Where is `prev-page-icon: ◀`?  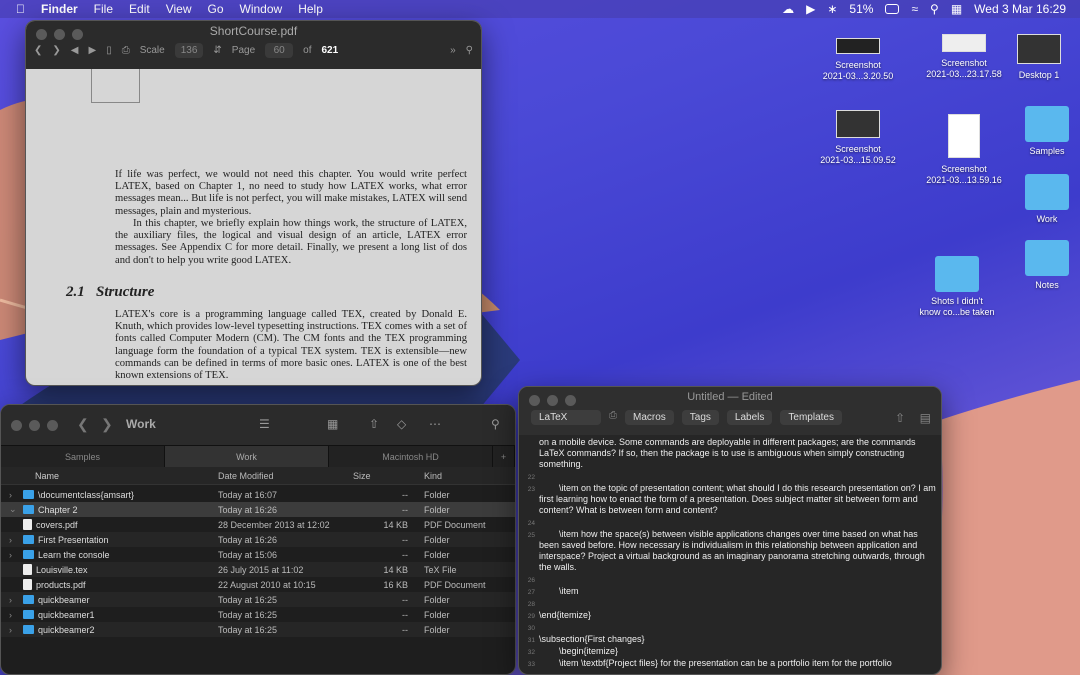 prev-page-icon: ◀ is located at coordinates (75, 50).